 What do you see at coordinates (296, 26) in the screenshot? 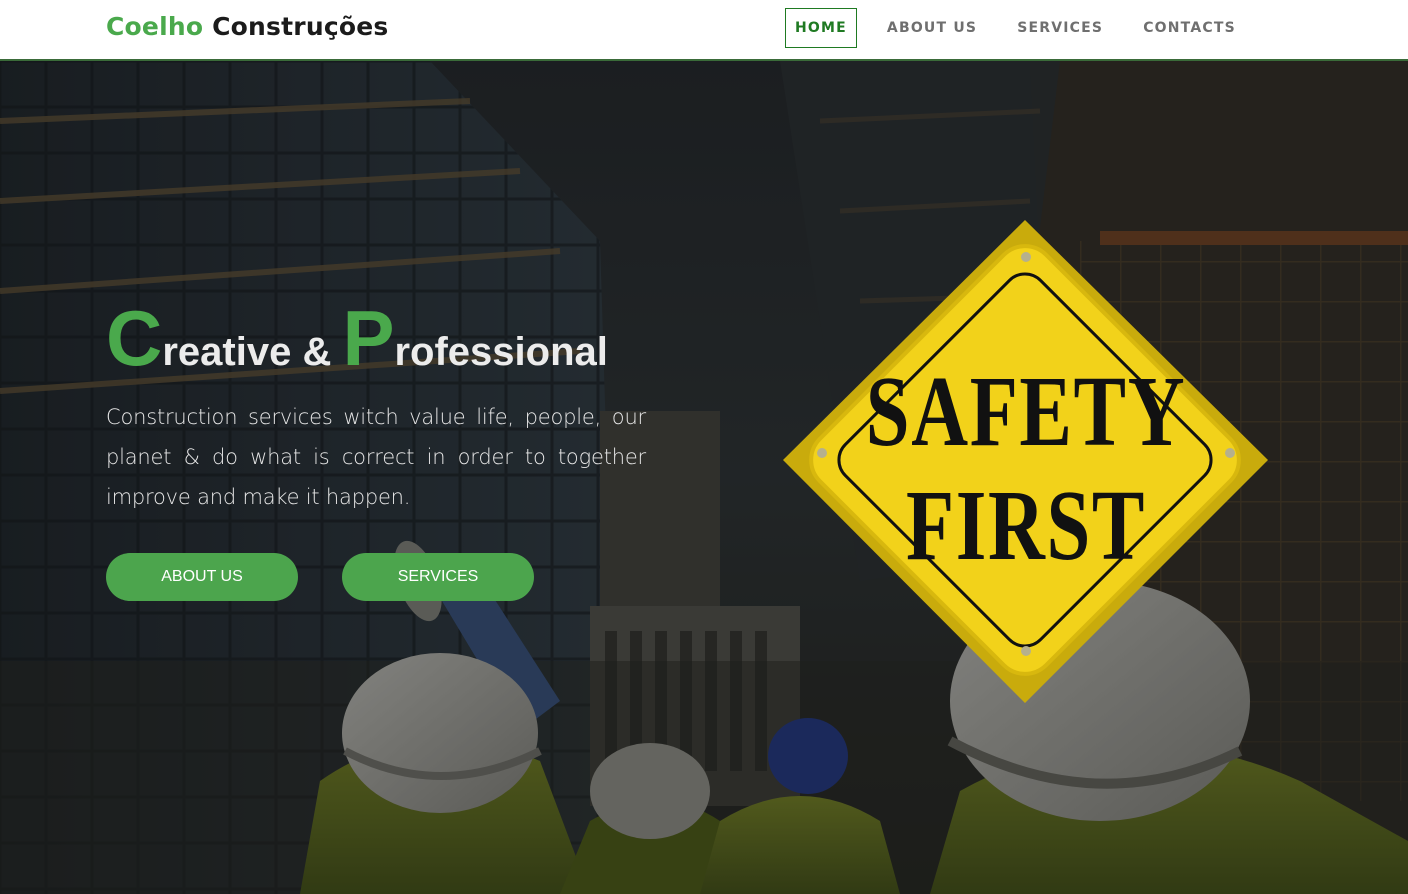
I see `logo-second-word: Construções` at bounding box center [296, 26].